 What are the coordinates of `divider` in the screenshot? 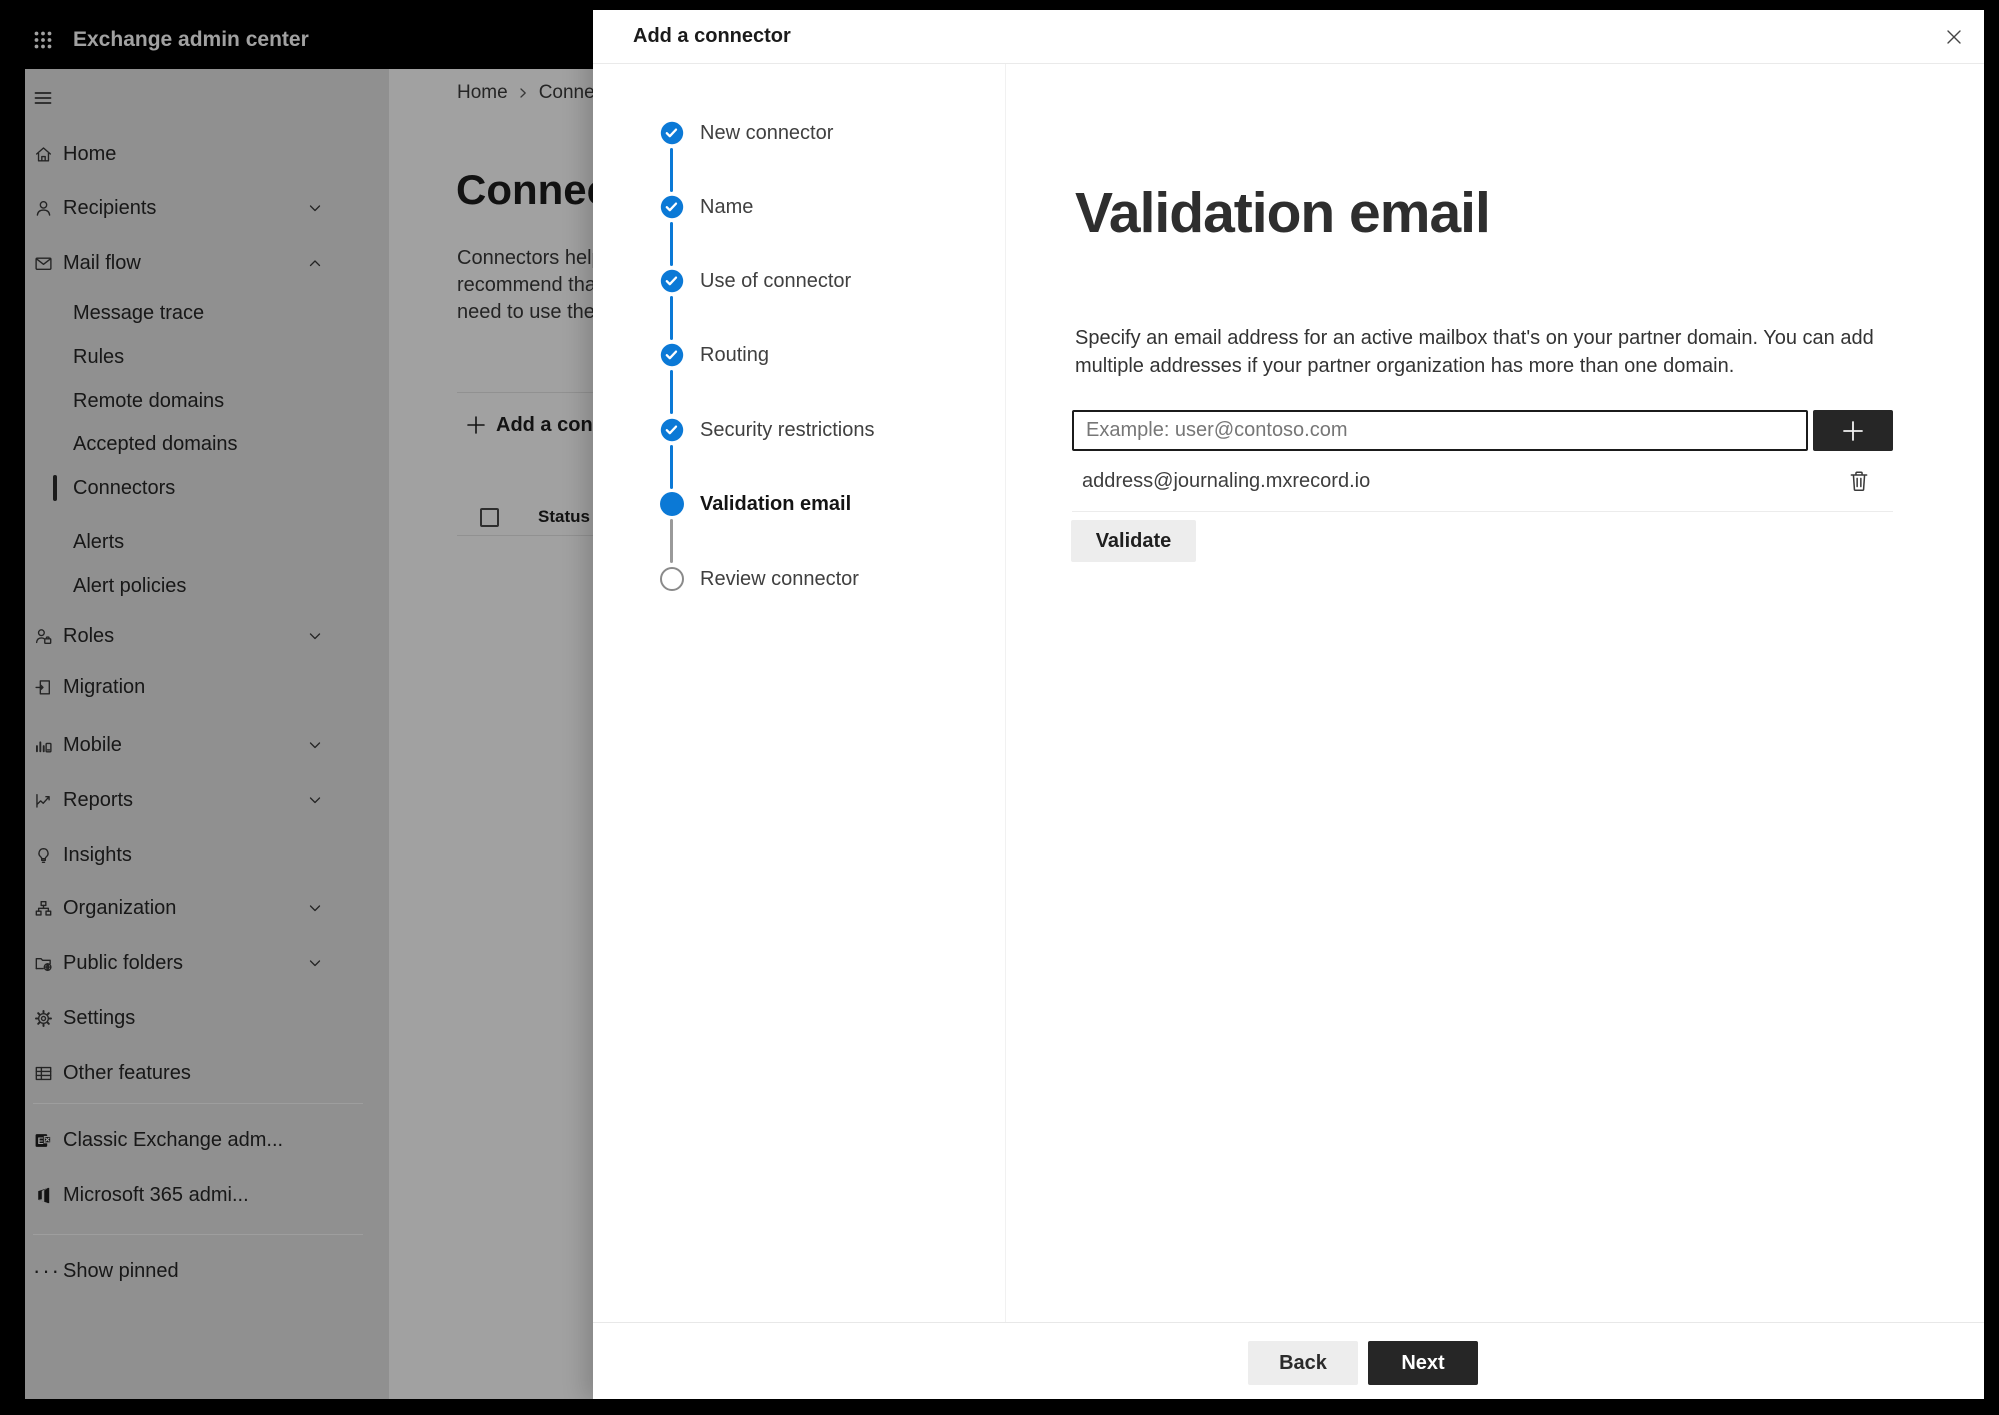 It's located at (1482, 511).